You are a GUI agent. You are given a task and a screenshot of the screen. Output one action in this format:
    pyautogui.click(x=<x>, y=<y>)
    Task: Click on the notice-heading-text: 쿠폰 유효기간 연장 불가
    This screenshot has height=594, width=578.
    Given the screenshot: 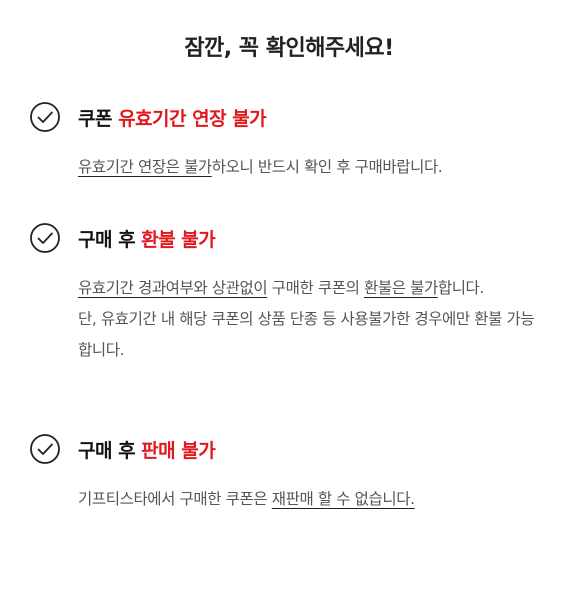 What is the action you would take?
    pyautogui.click(x=172, y=117)
    